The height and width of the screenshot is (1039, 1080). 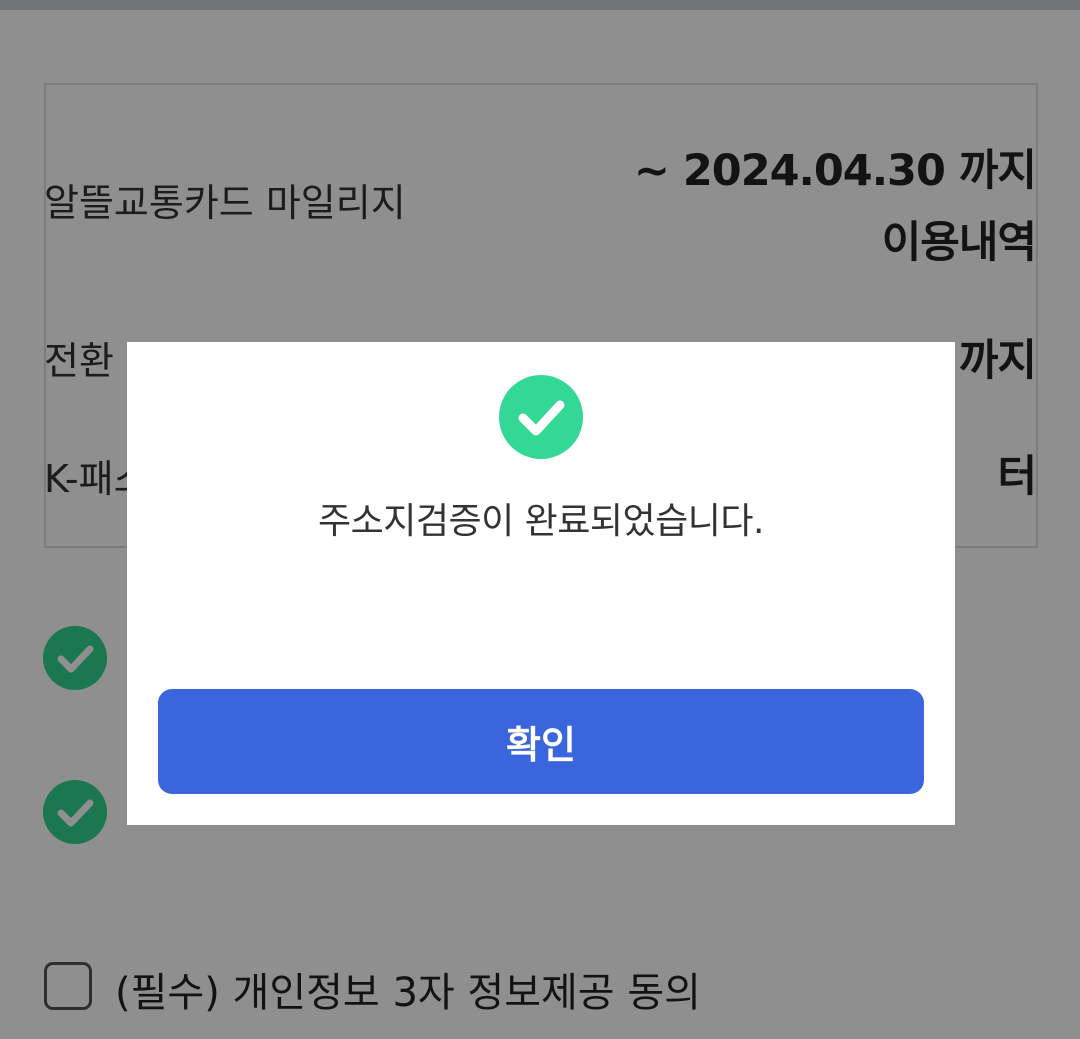 What do you see at coordinates (541, 741) in the screenshot?
I see `confirm-button: 확인` at bounding box center [541, 741].